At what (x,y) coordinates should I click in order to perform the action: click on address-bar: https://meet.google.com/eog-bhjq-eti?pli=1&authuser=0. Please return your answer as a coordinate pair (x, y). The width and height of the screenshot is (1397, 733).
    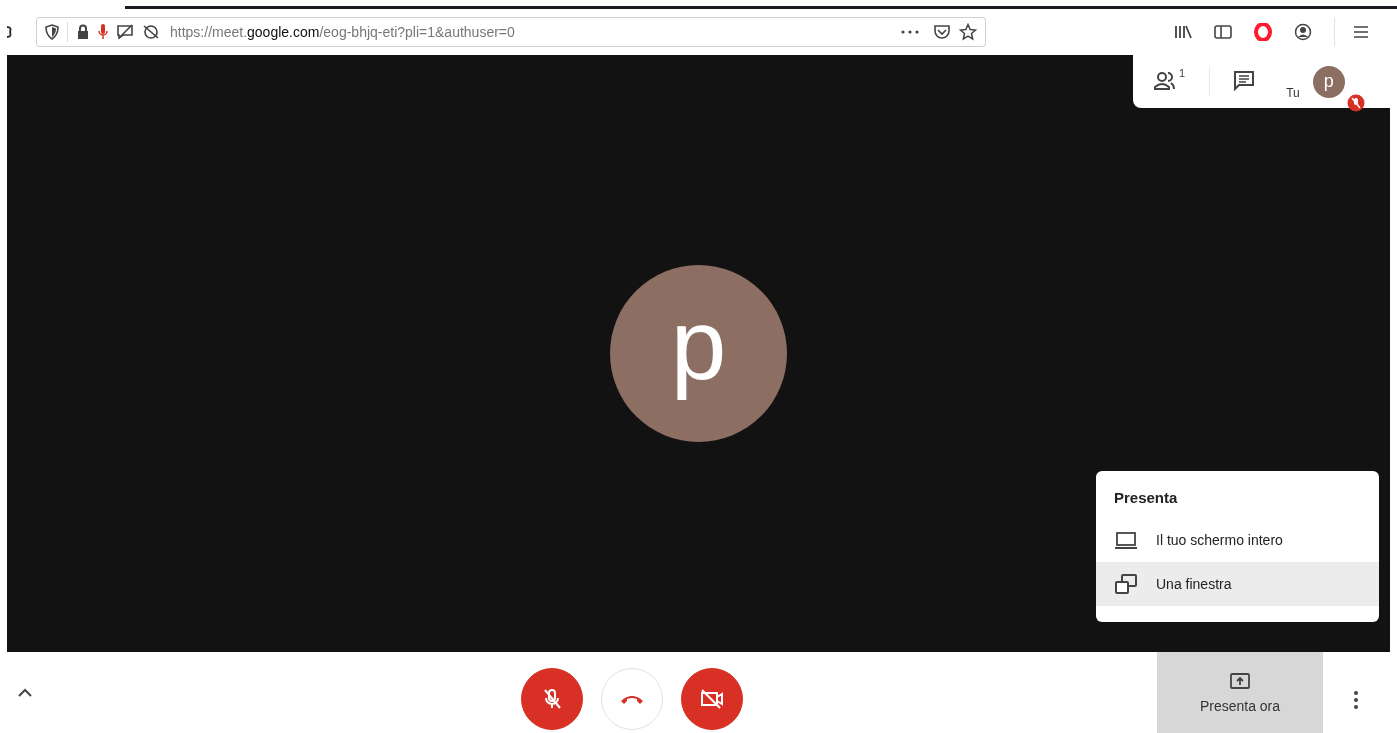
    Looking at the image, I should click on (511, 32).